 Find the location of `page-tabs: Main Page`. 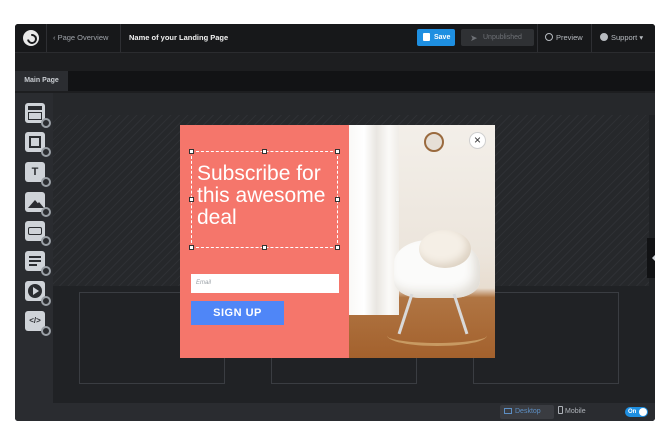

page-tabs: Main Page is located at coordinates (335, 81).